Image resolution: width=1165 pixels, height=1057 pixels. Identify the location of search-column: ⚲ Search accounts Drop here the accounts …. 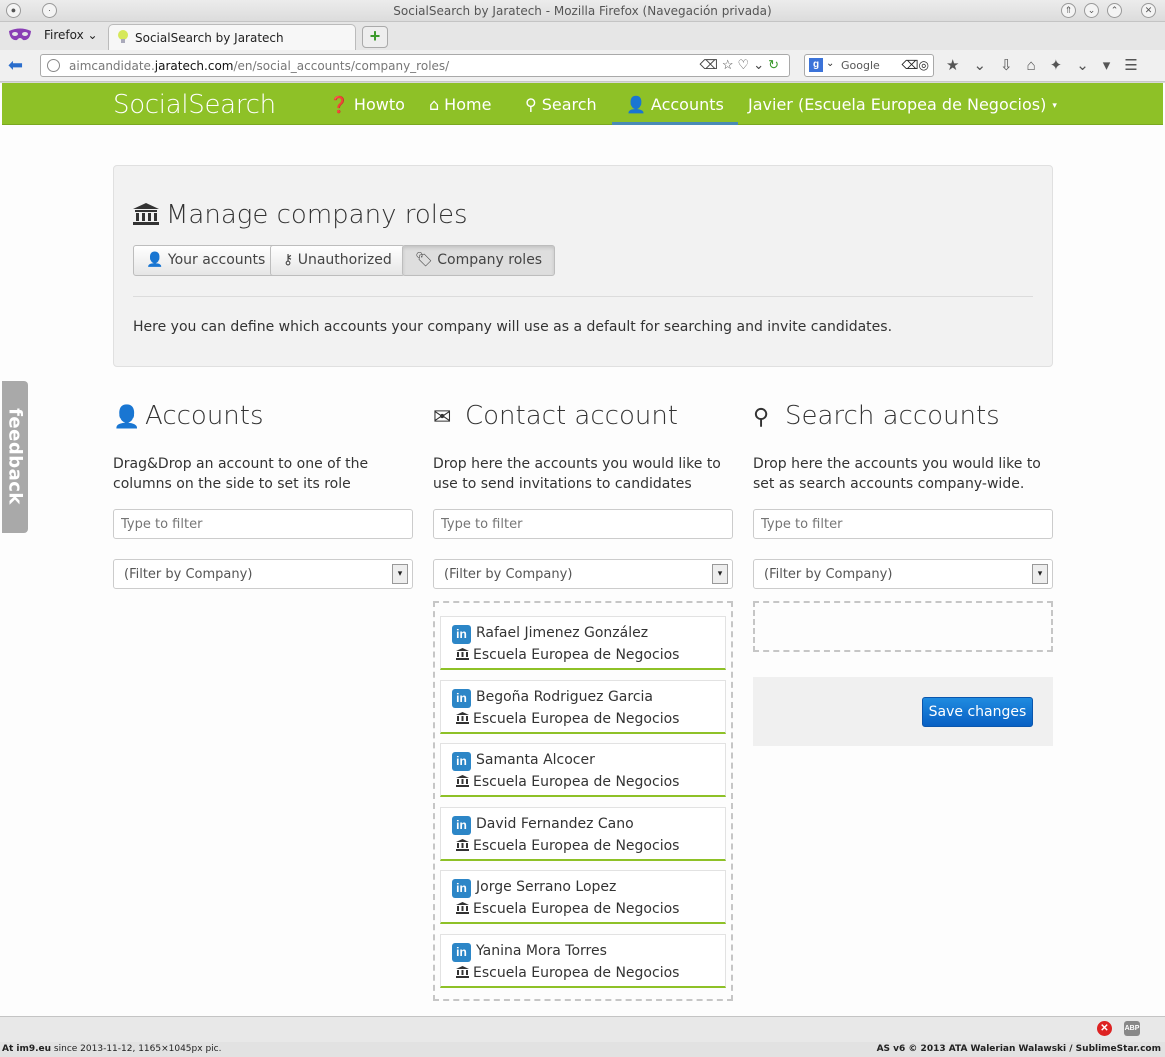
(903, 495).